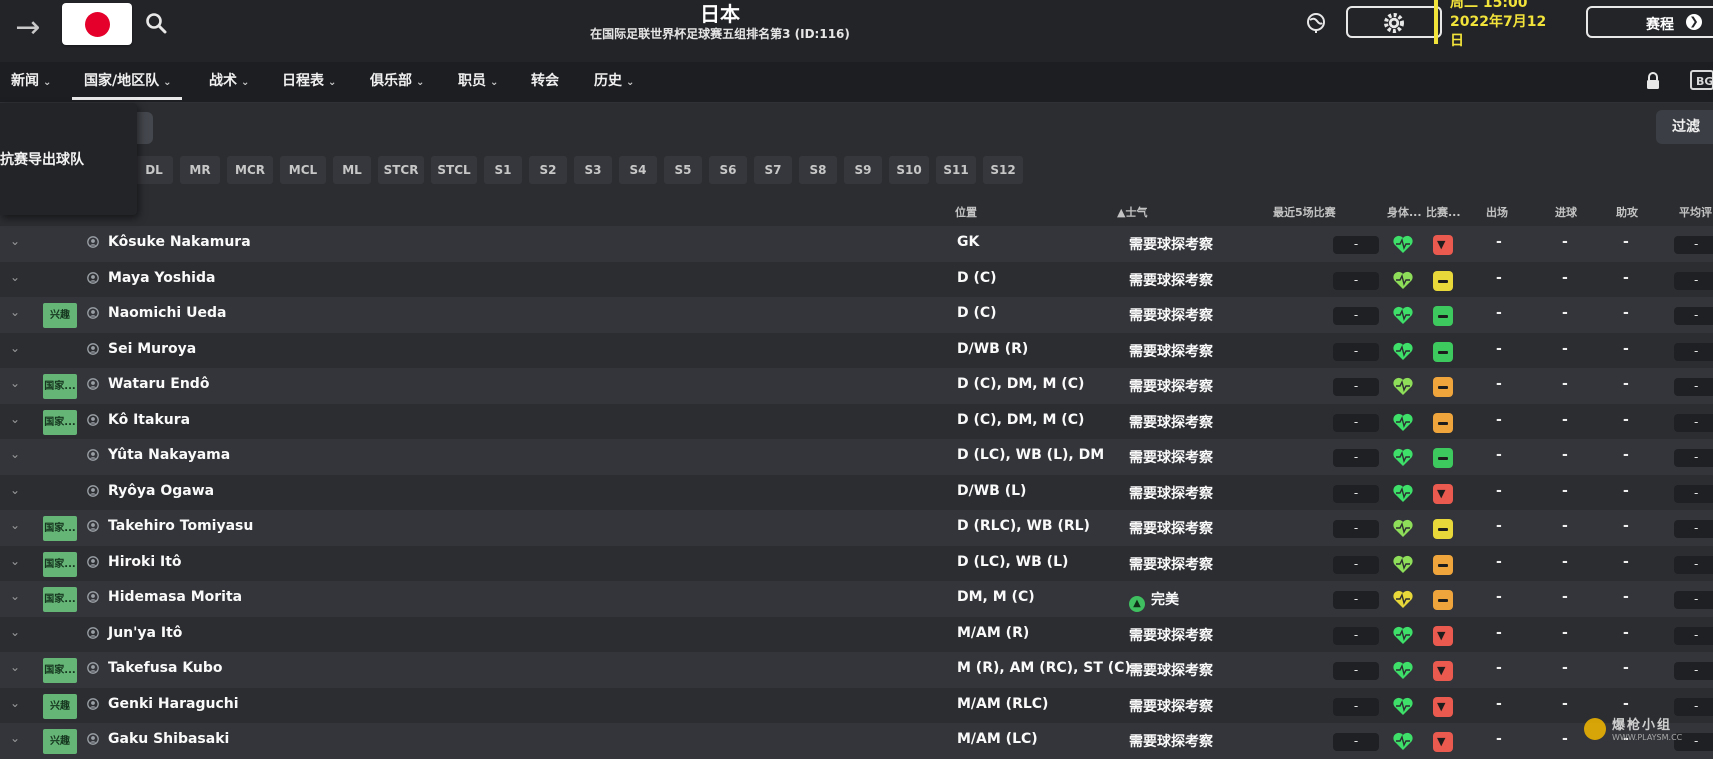  I want to click on player-name: Maya Yoshida, so click(161, 278).